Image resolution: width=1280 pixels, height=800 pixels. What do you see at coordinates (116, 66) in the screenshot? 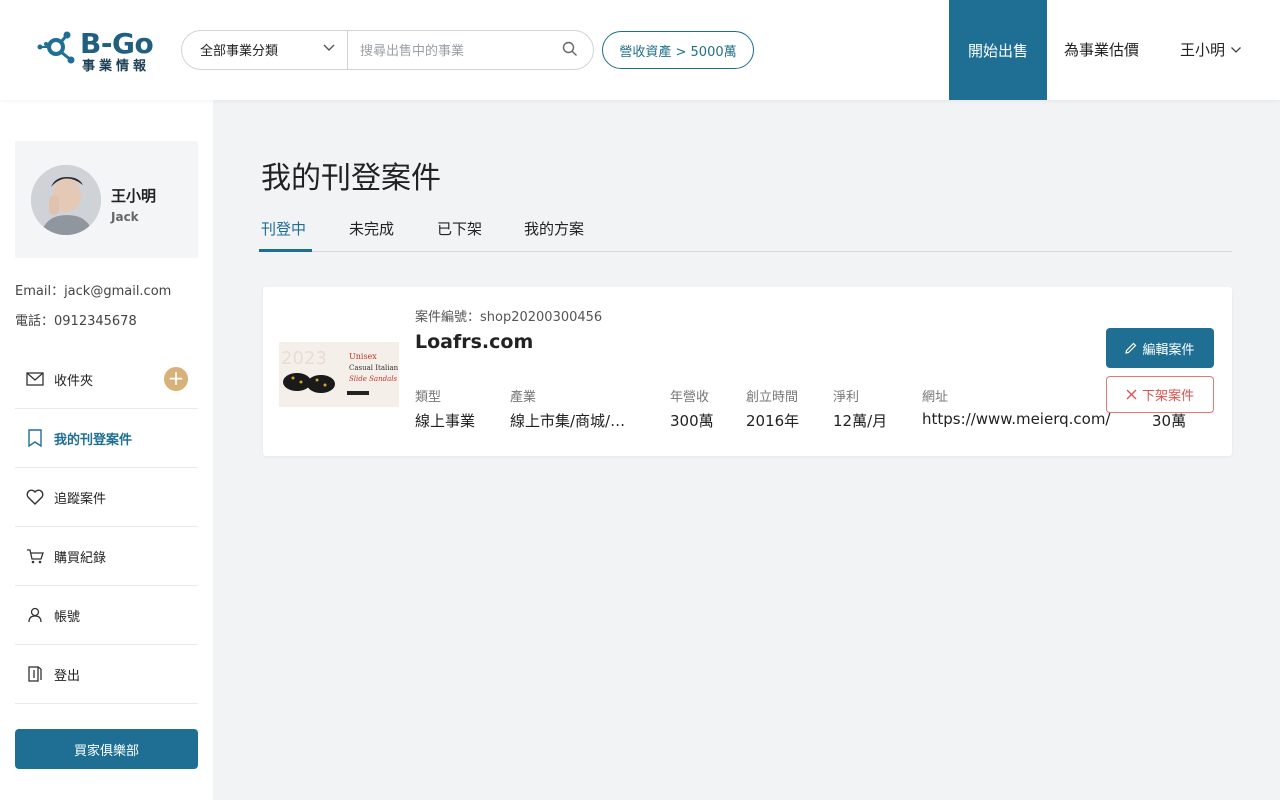
I see `logo-subtitle: 事業情報` at bounding box center [116, 66].